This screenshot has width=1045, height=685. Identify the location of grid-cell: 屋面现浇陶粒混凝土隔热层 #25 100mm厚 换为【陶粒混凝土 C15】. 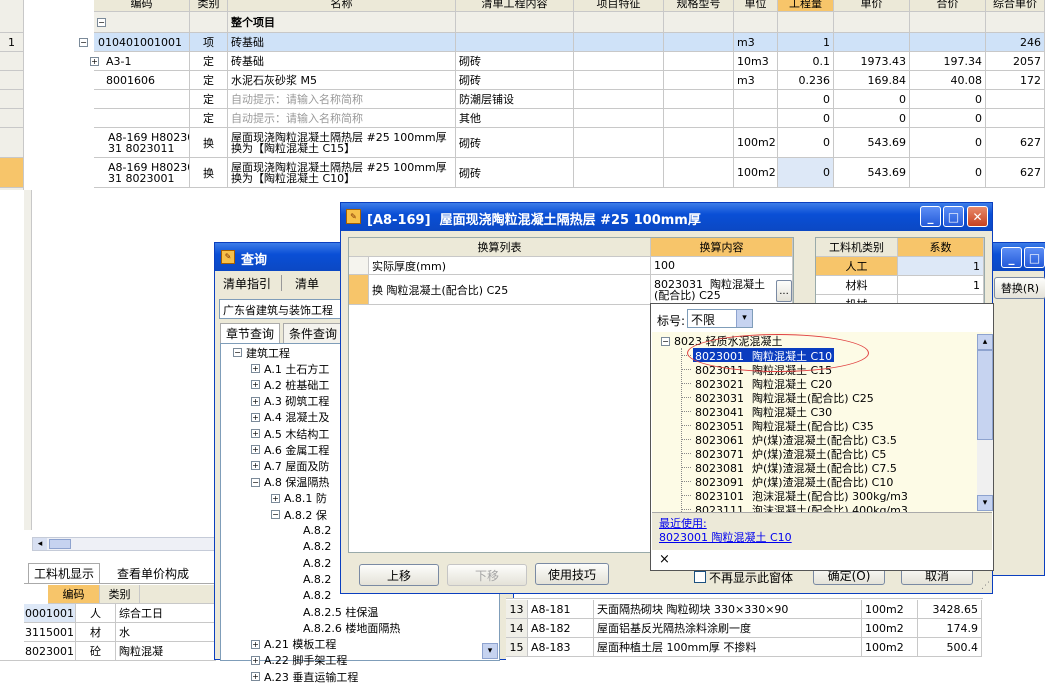
(342, 143).